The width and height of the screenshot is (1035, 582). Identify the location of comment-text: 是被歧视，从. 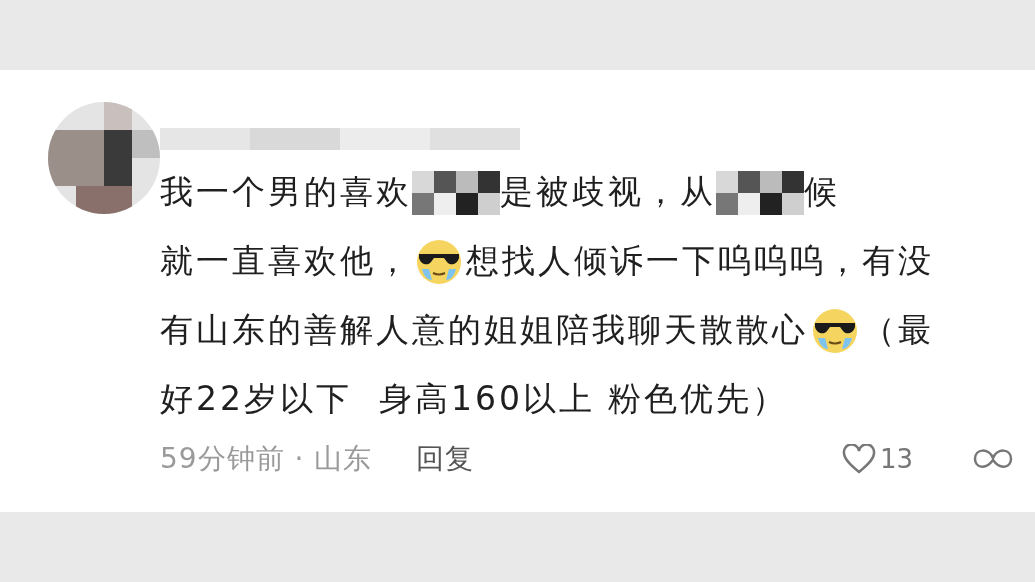
(608, 192).